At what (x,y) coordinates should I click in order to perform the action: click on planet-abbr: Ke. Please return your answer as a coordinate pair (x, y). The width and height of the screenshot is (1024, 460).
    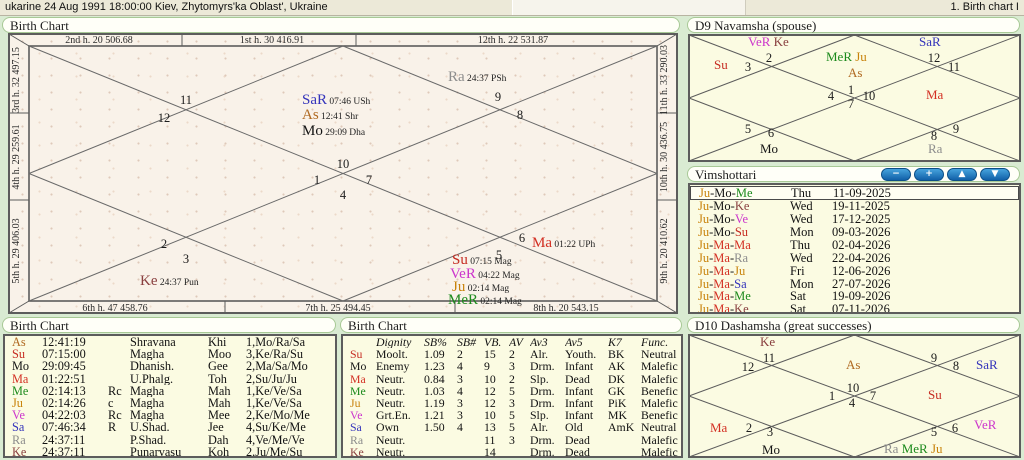
    Looking at the image, I should click on (357, 451).